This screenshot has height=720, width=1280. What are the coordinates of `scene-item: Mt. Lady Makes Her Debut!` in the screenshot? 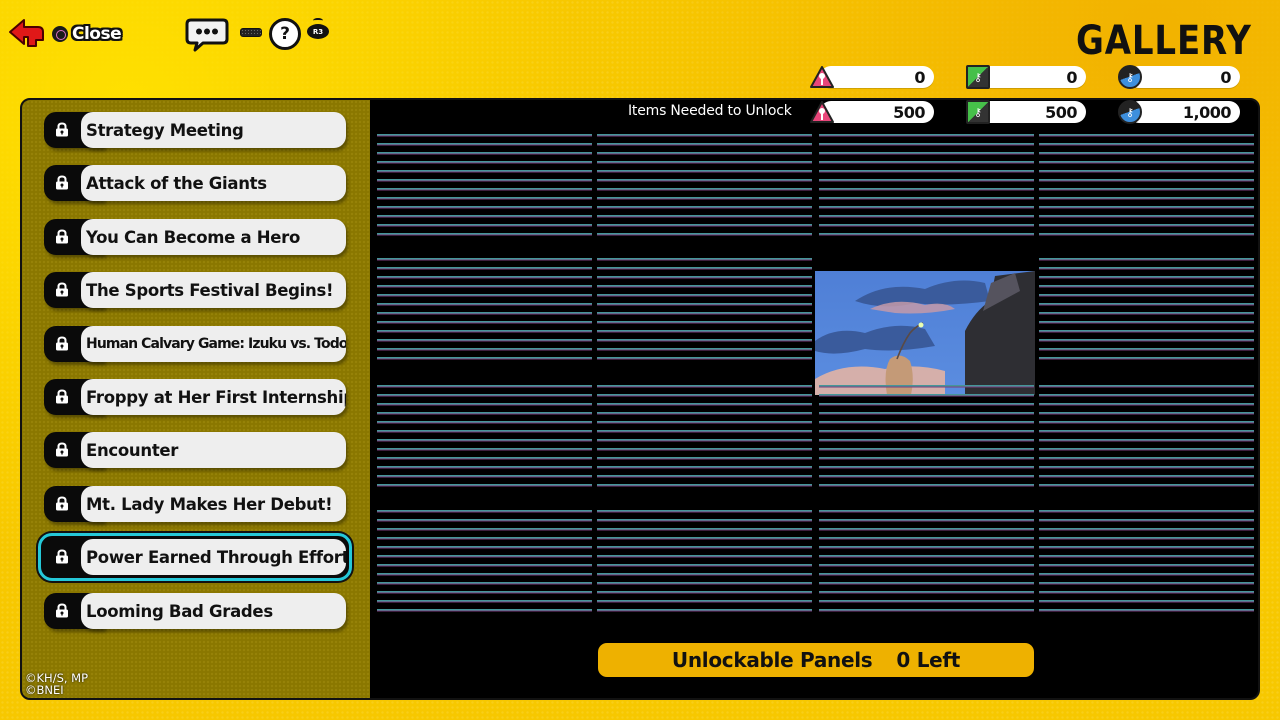 It's located at (195, 504).